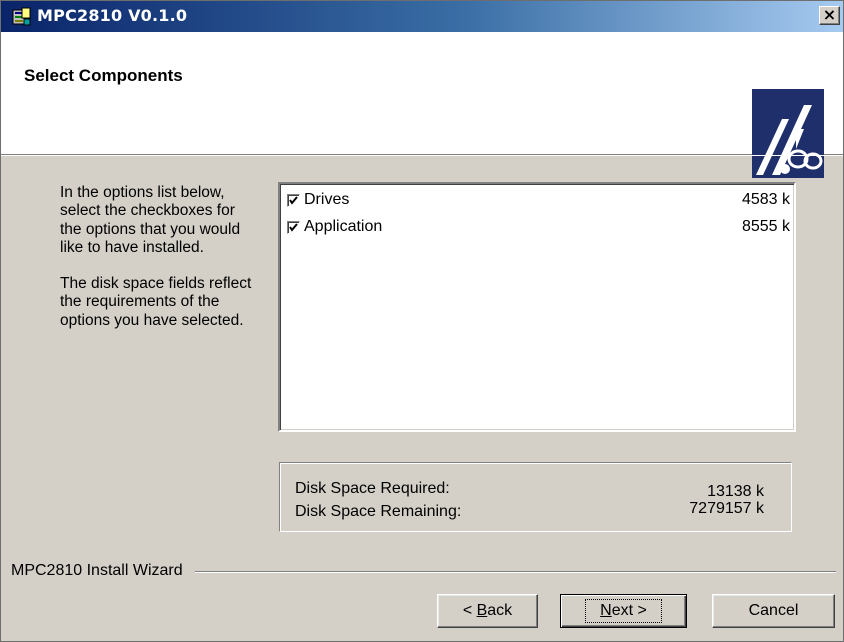  Describe the element at coordinates (343, 226) in the screenshot. I see `component-label: Application` at that location.